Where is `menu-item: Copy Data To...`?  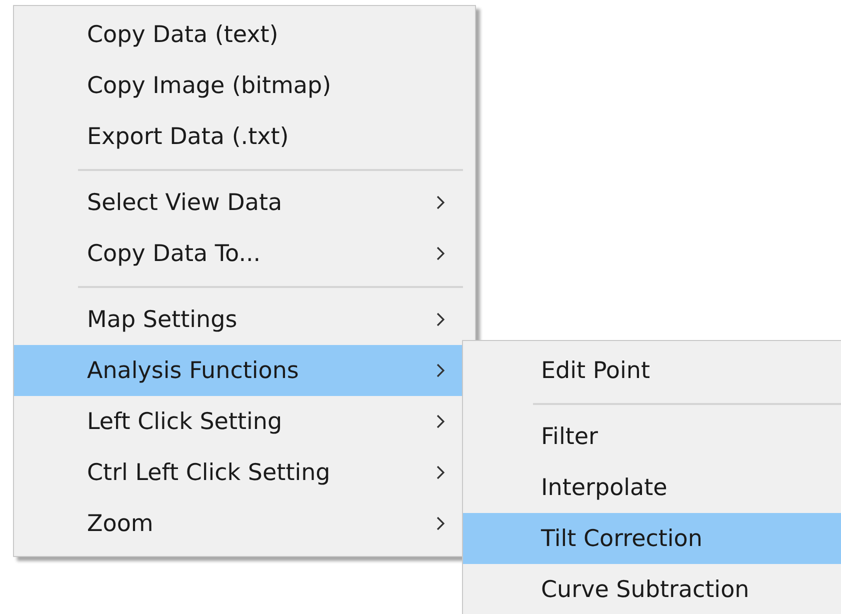
menu-item: Copy Data To... is located at coordinates (244, 253).